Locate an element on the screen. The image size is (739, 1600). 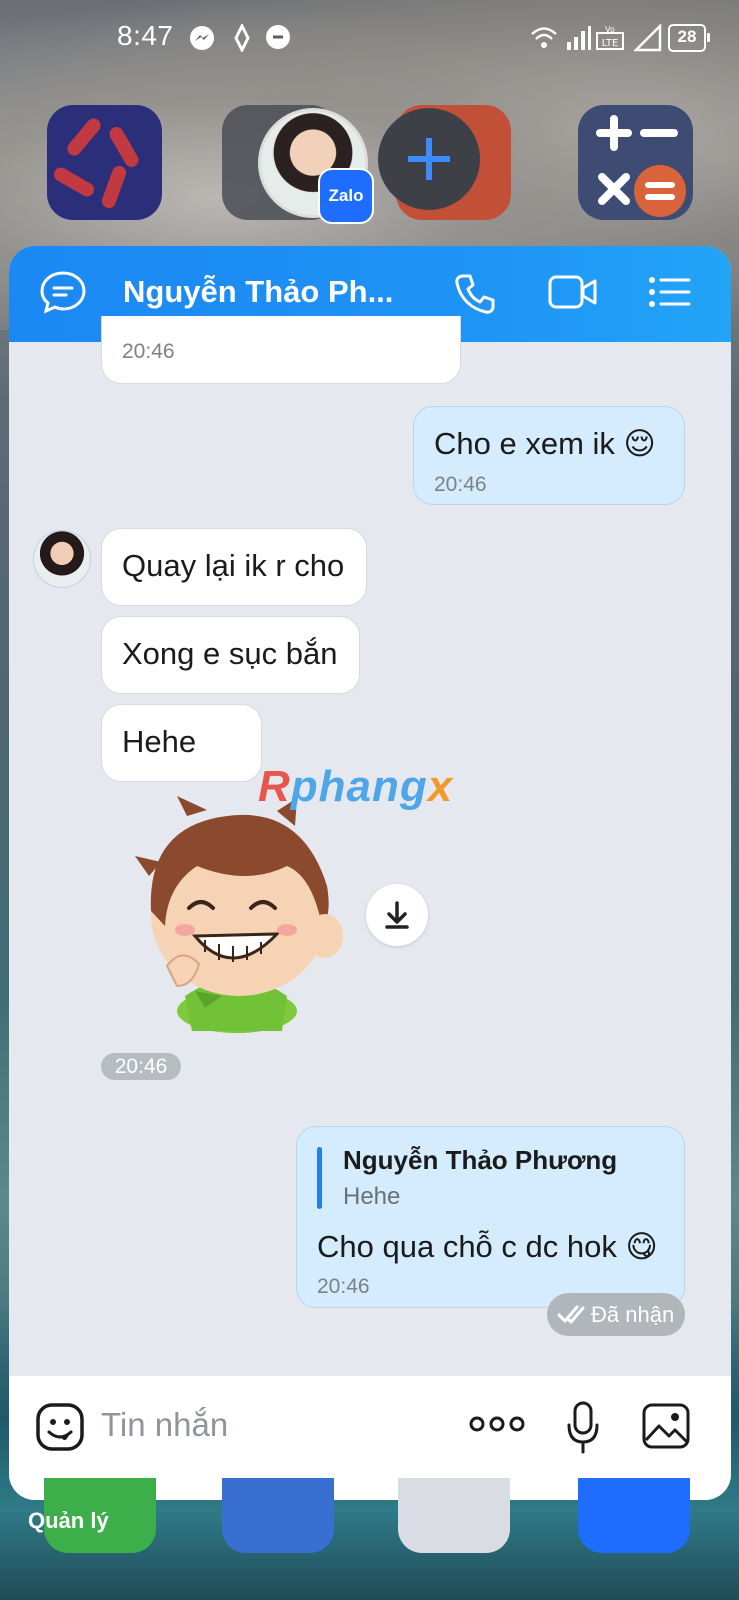
message-text: Xong e sục bắn is located at coordinates (230, 653).